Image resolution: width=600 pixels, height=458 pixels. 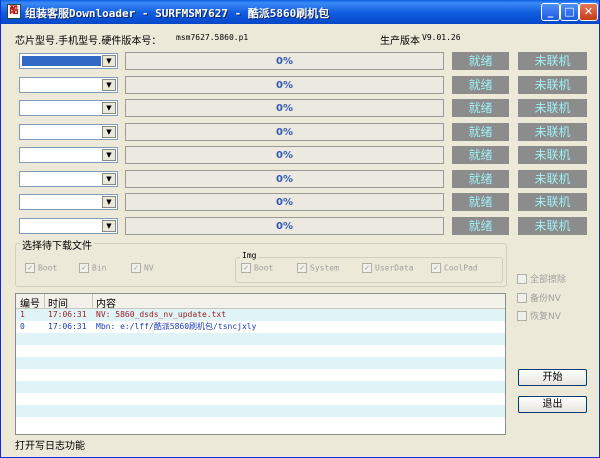 I want to click on app-icon: 酷, so click(x=14, y=11).